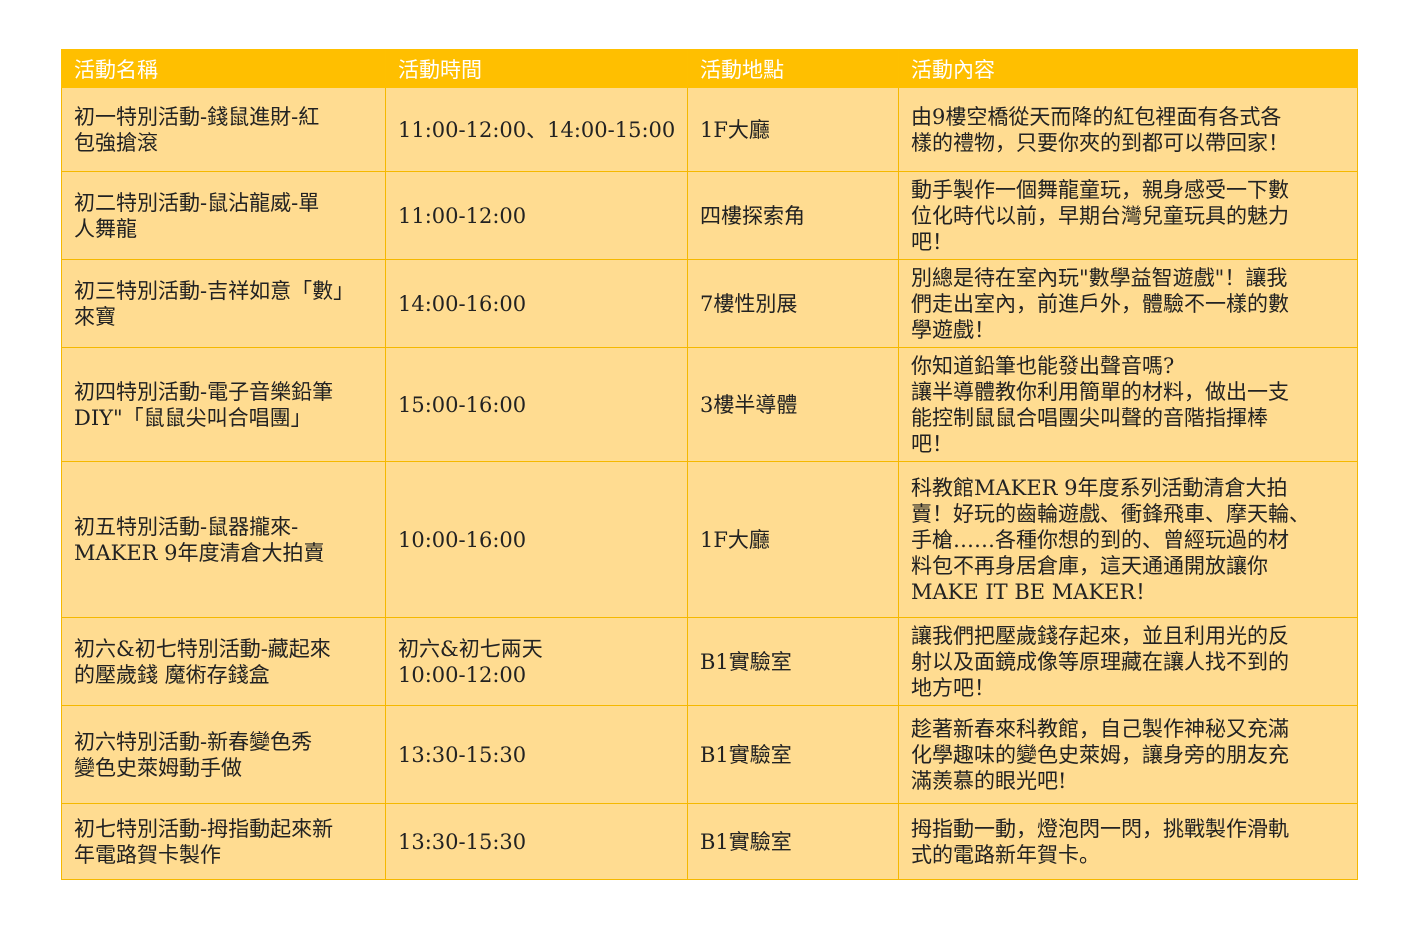 The image size is (1418, 930). Describe the element at coordinates (1128, 841) in the screenshot. I see `activity-content-cell: 拇指動一動，燈泡閃一閃，挑戰製作滑軌 式的電路新年賀卡。` at that location.